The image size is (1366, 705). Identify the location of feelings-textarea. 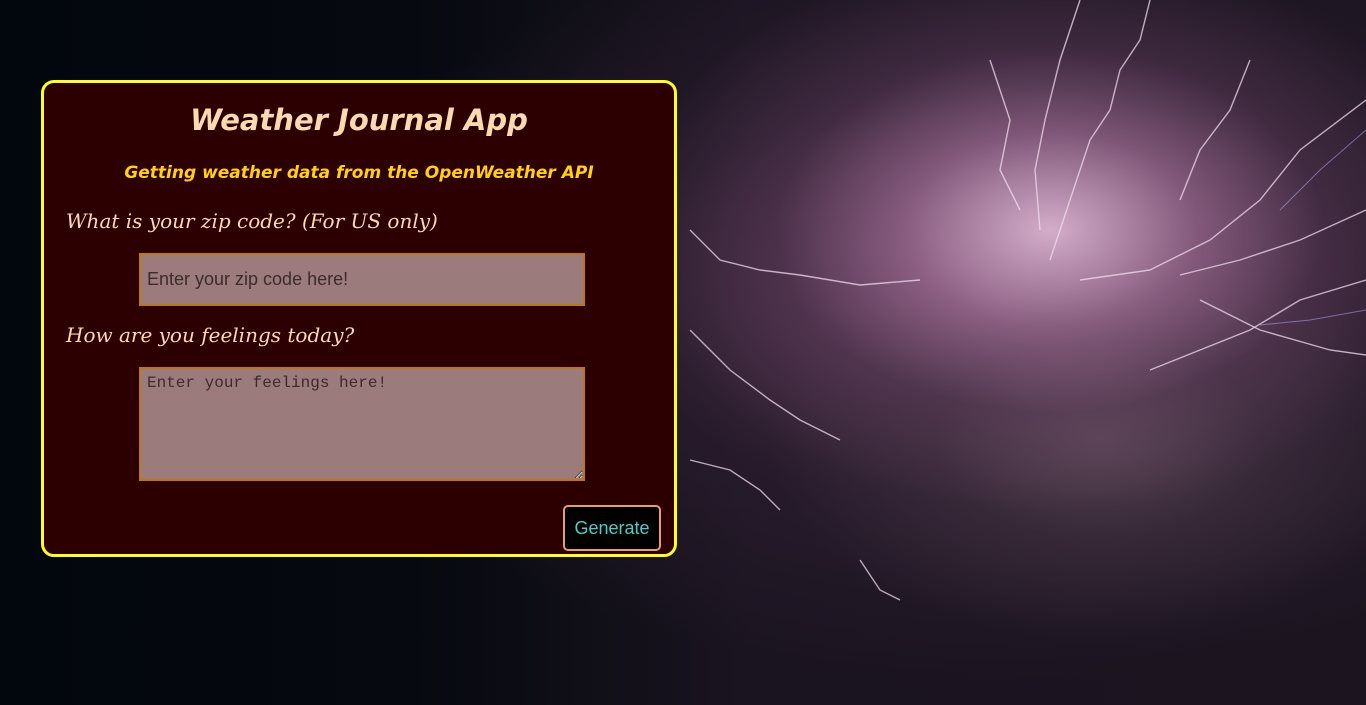
(362, 424).